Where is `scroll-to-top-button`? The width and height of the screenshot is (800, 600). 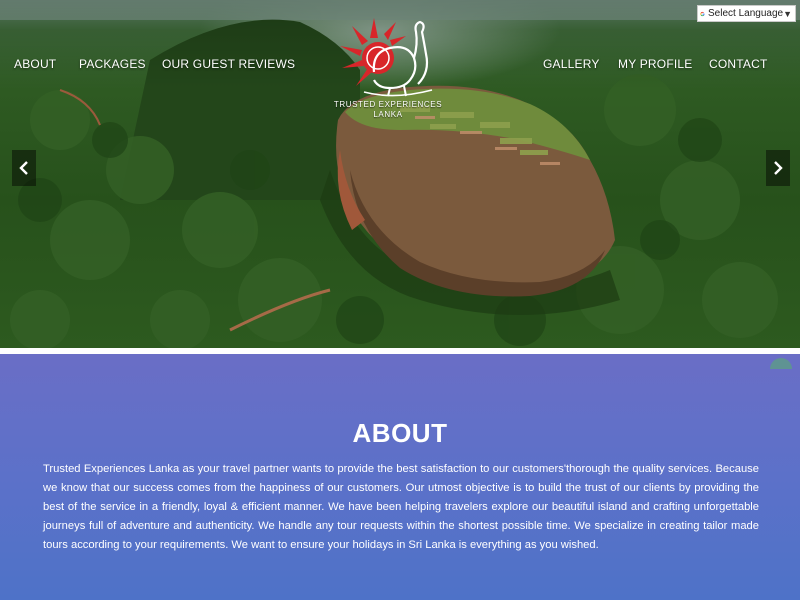
scroll-to-top-button is located at coordinates (781, 363).